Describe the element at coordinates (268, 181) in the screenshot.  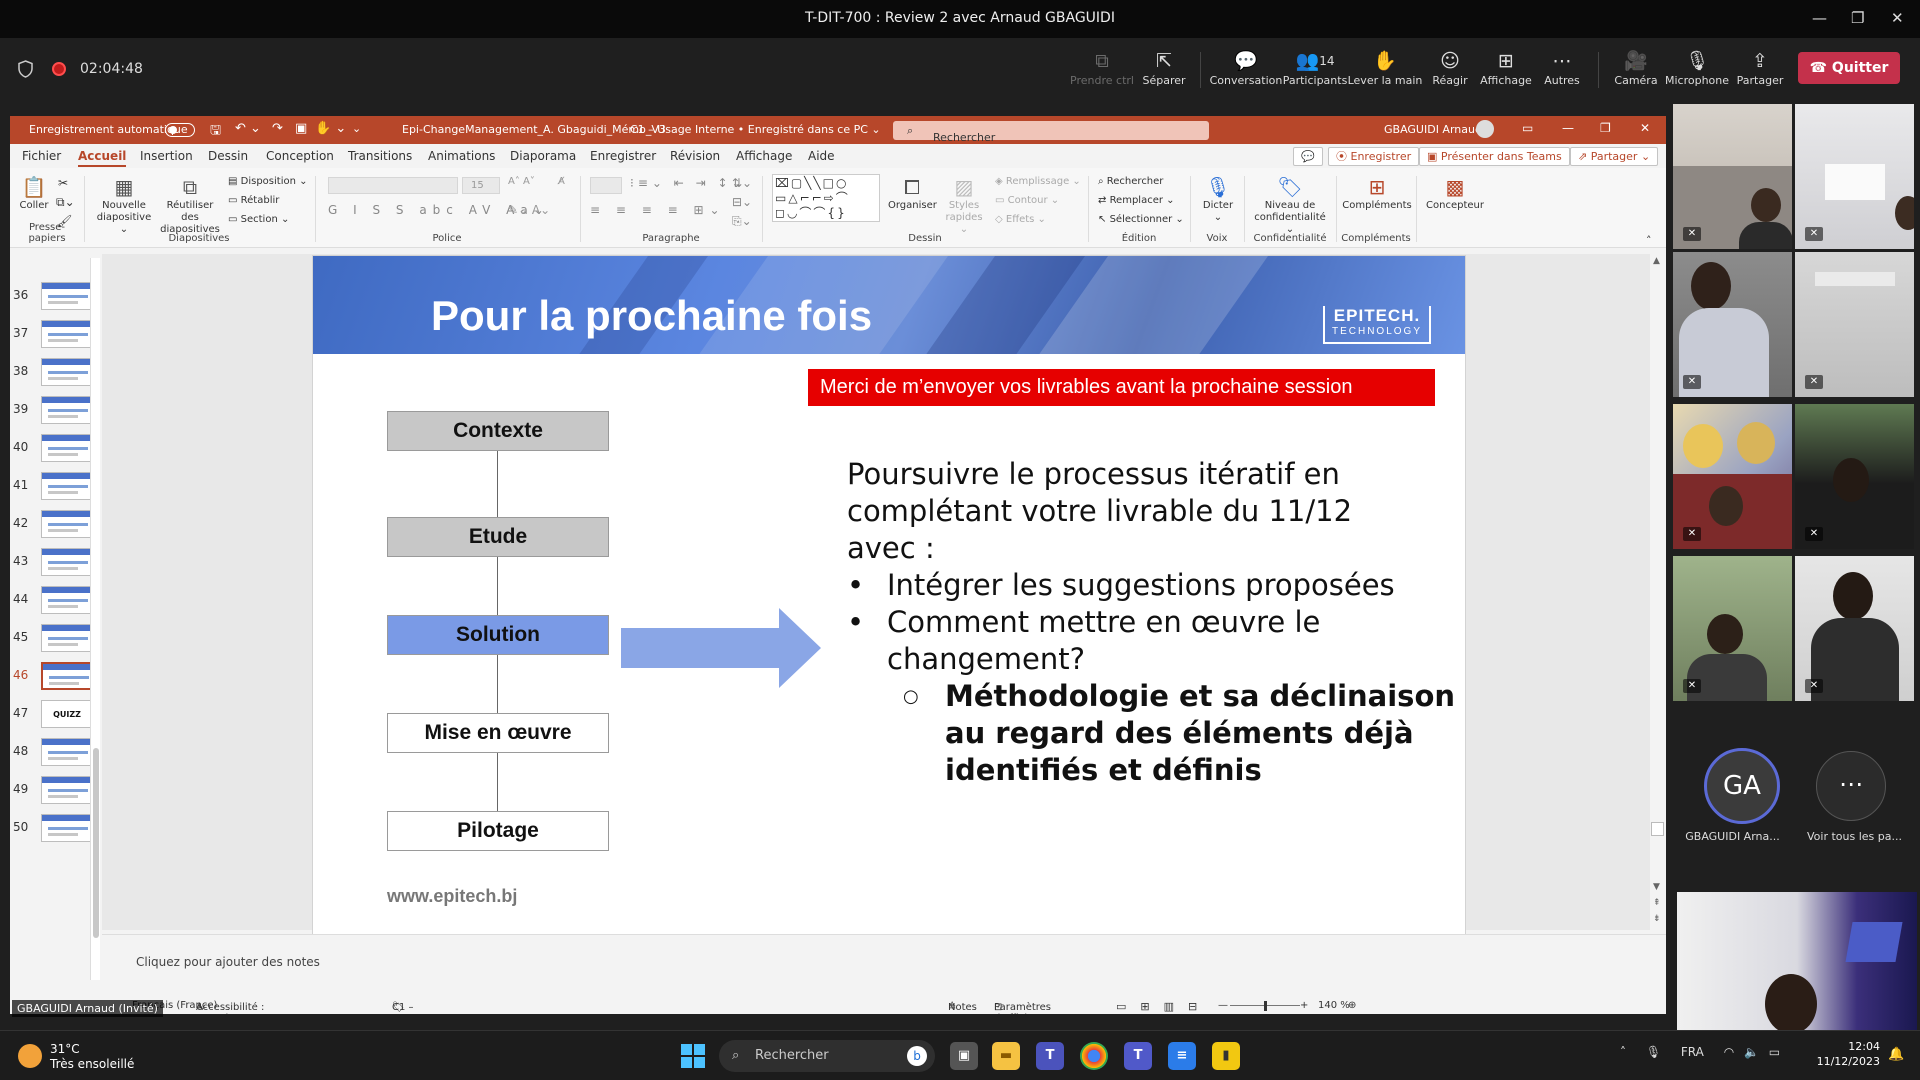
I see `layout-button: ▤ Disposition ⌄` at that location.